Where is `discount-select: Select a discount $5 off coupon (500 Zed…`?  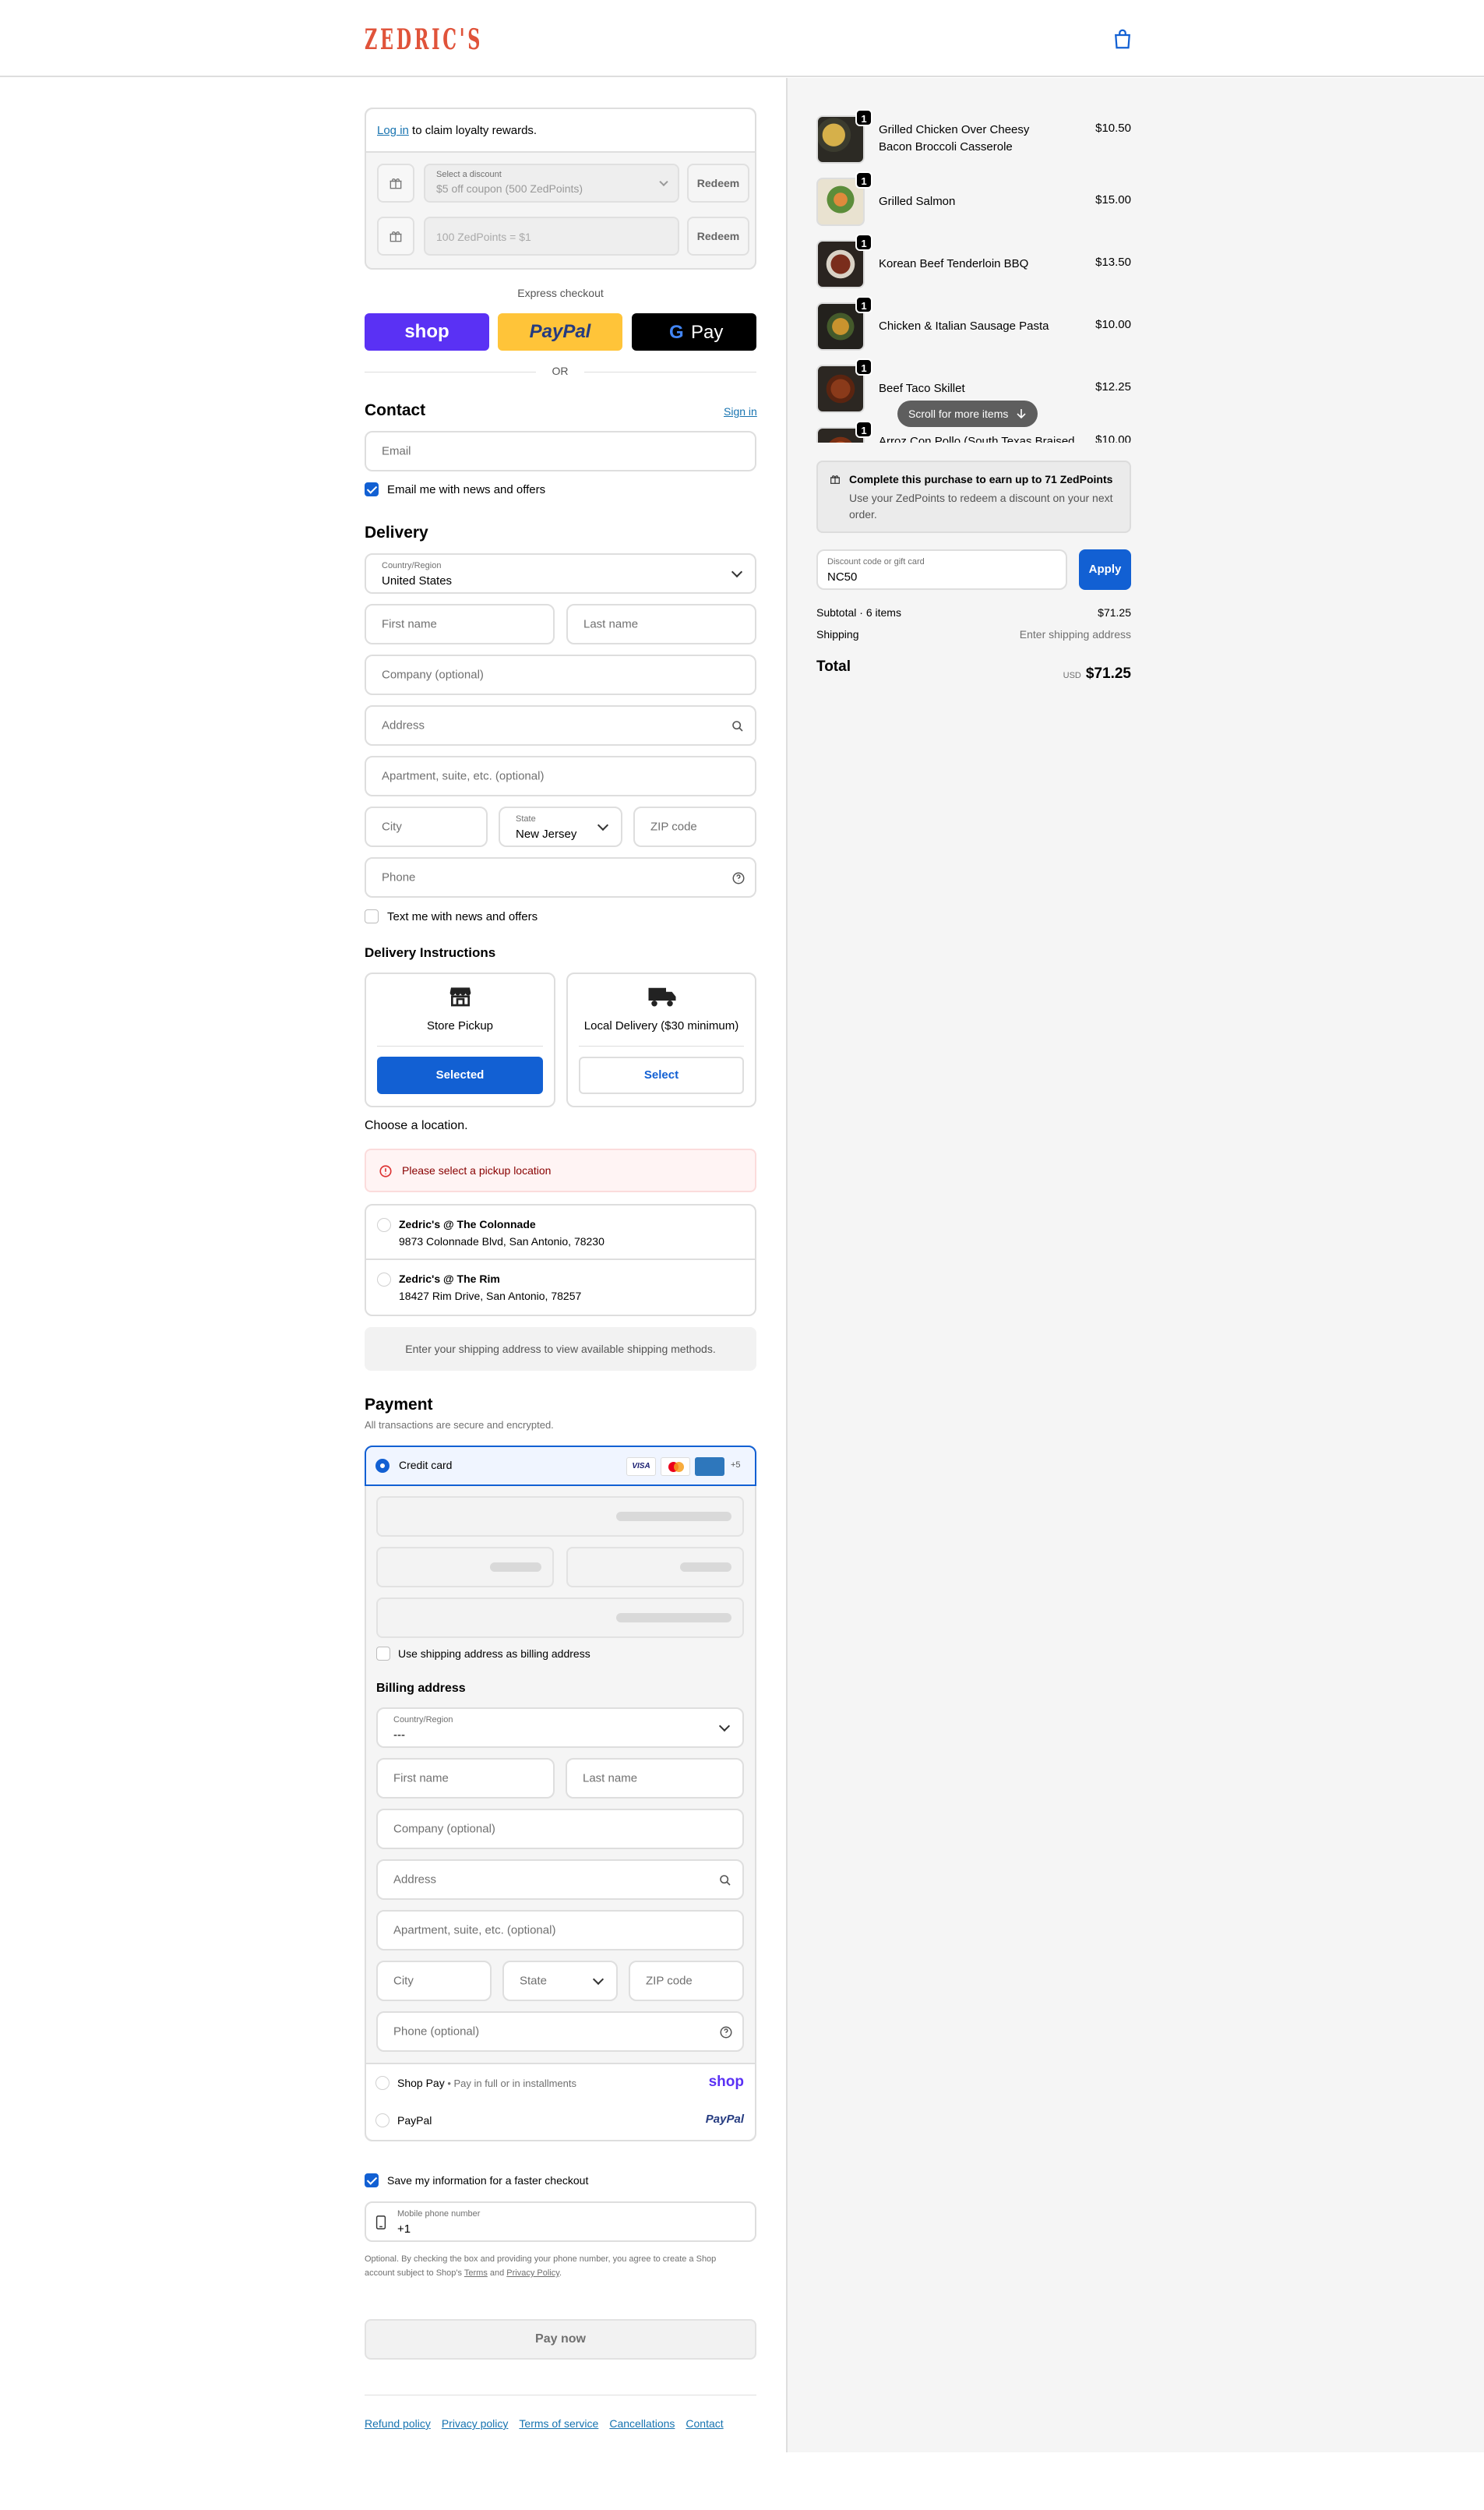
discount-select: Select a discount $5 off coupon (500 Zed… is located at coordinates (551, 183).